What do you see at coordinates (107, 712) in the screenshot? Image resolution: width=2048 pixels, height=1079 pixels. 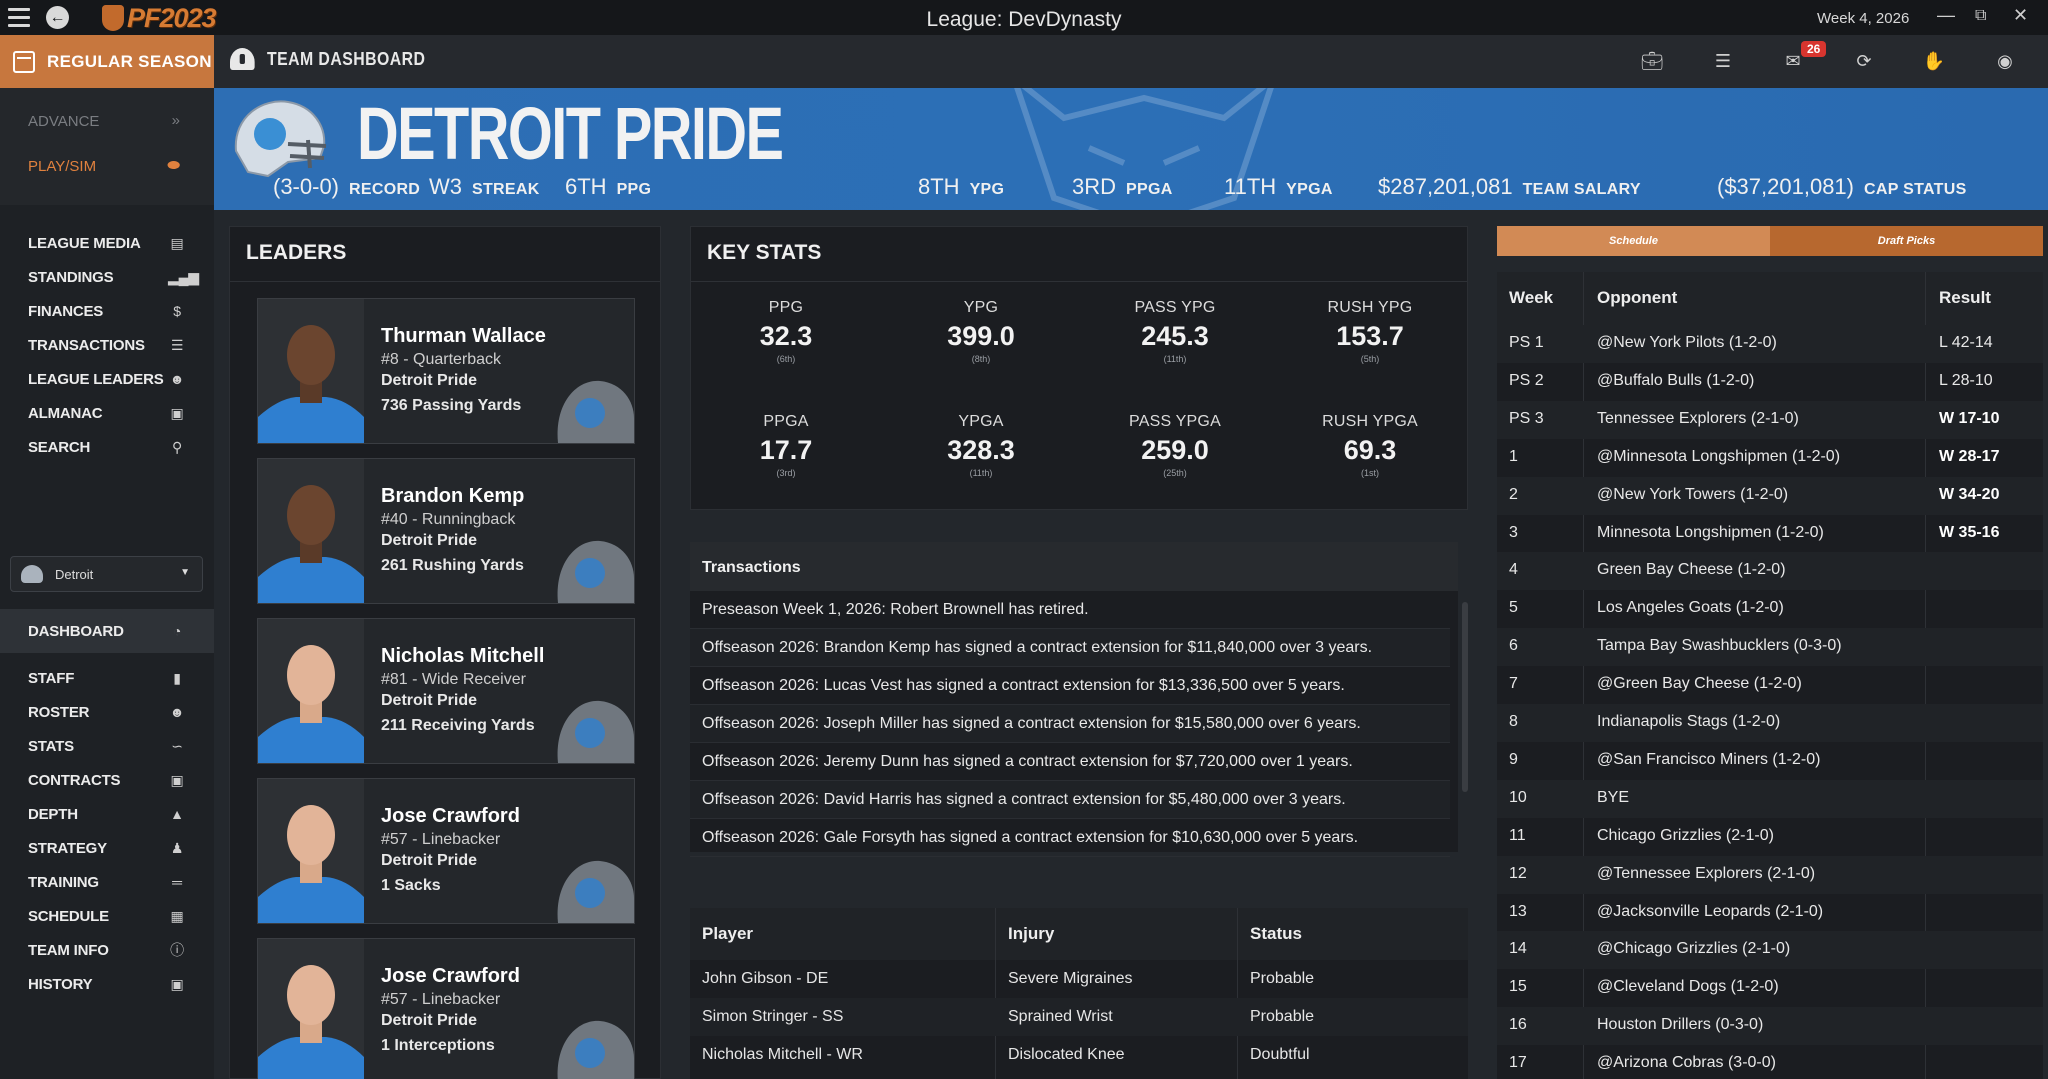 I see `sidebar-item-roster: ROSTER ☻` at bounding box center [107, 712].